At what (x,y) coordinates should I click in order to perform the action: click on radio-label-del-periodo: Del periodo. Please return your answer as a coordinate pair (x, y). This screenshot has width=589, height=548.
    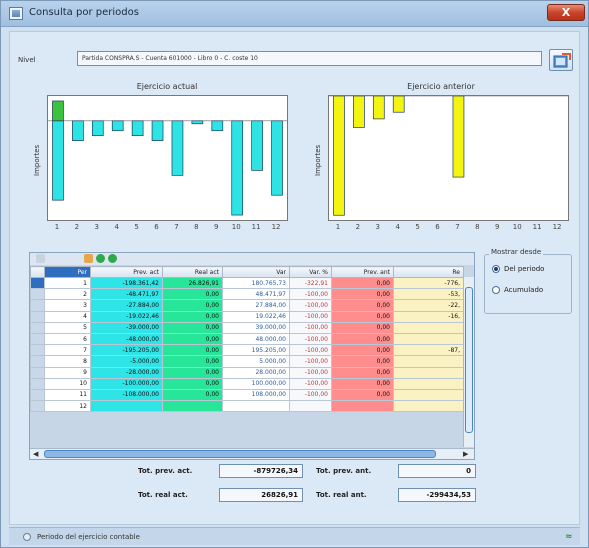
    Looking at the image, I should click on (524, 269).